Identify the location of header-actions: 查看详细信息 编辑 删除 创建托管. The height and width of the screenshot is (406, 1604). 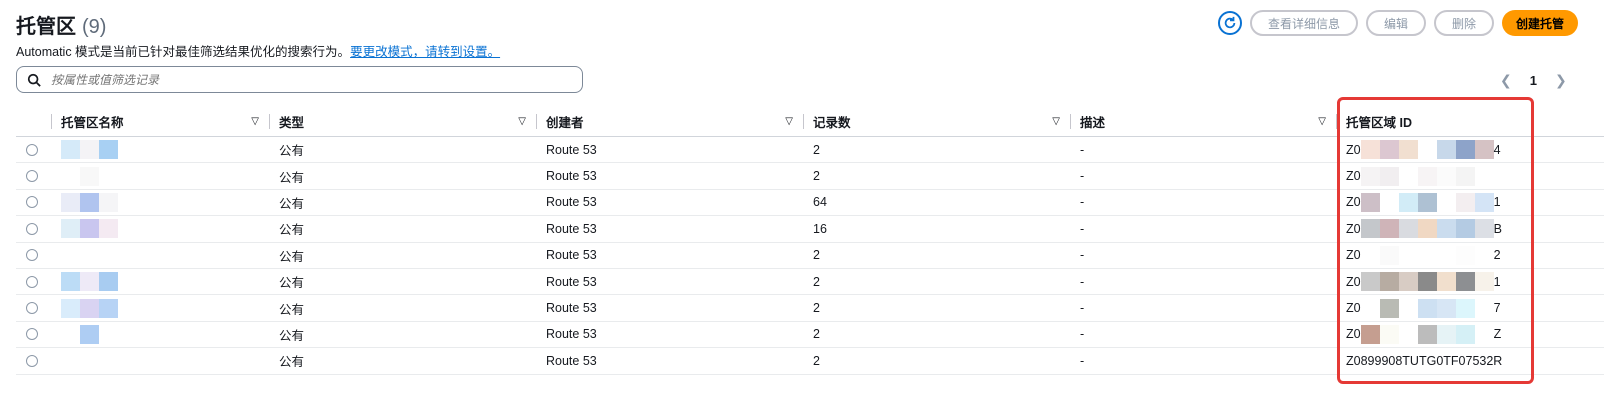
(1398, 23).